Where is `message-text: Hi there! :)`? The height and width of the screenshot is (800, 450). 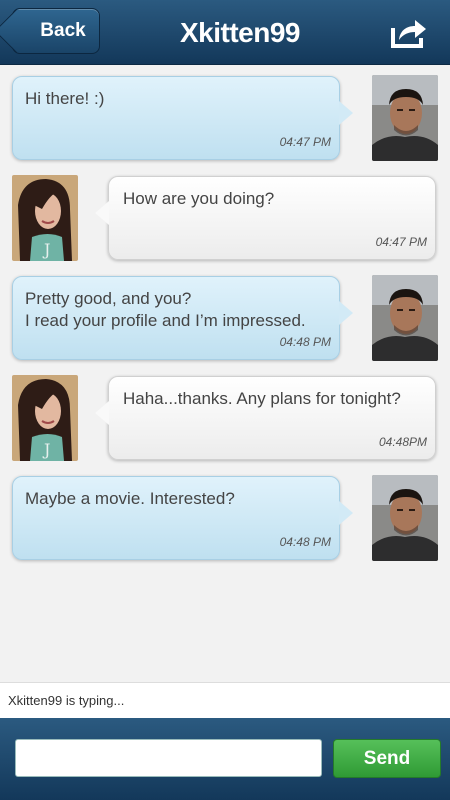
message-text: Hi there! :) is located at coordinates (65, 98).